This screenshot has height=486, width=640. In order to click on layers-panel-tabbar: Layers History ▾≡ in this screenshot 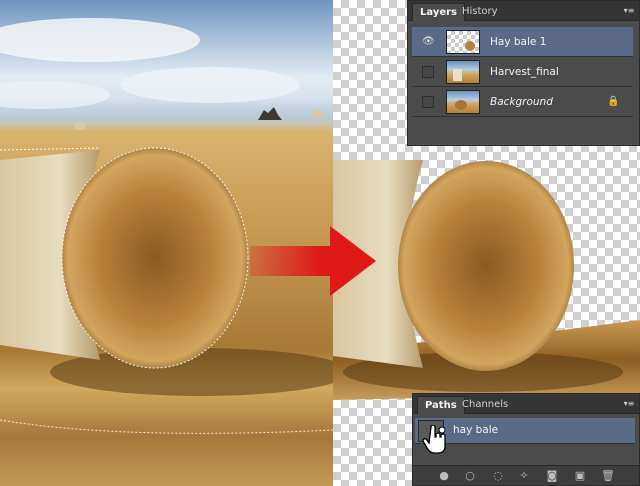, I will do `click(523, 11)`.